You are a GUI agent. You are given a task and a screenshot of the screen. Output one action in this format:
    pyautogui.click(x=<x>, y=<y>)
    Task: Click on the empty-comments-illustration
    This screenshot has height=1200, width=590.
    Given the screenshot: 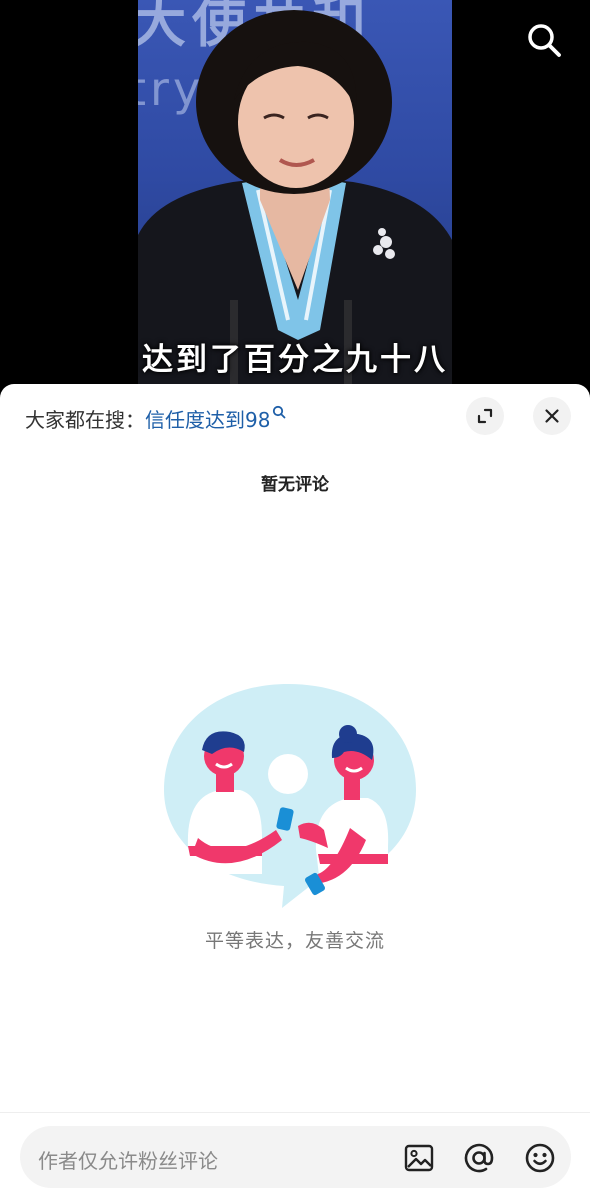 What is the action you would take?
    pyautogui.click(x=290, y=796)
    